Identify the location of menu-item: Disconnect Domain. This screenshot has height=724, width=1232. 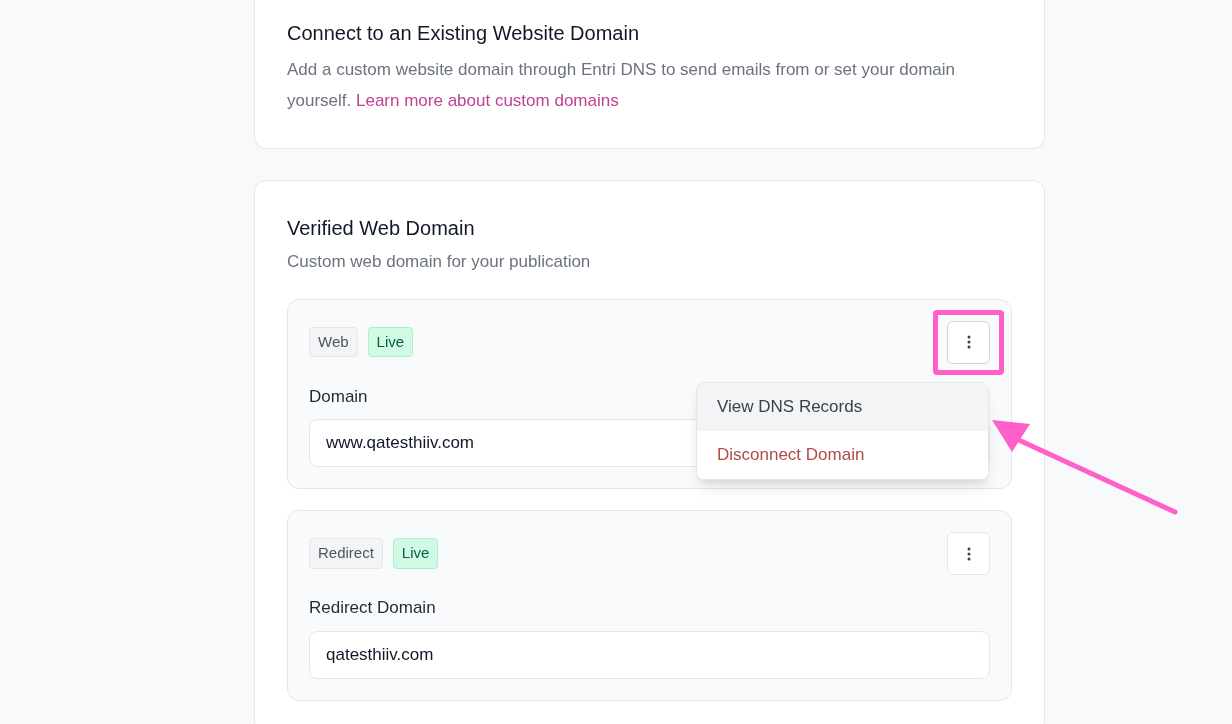
(842, 454).